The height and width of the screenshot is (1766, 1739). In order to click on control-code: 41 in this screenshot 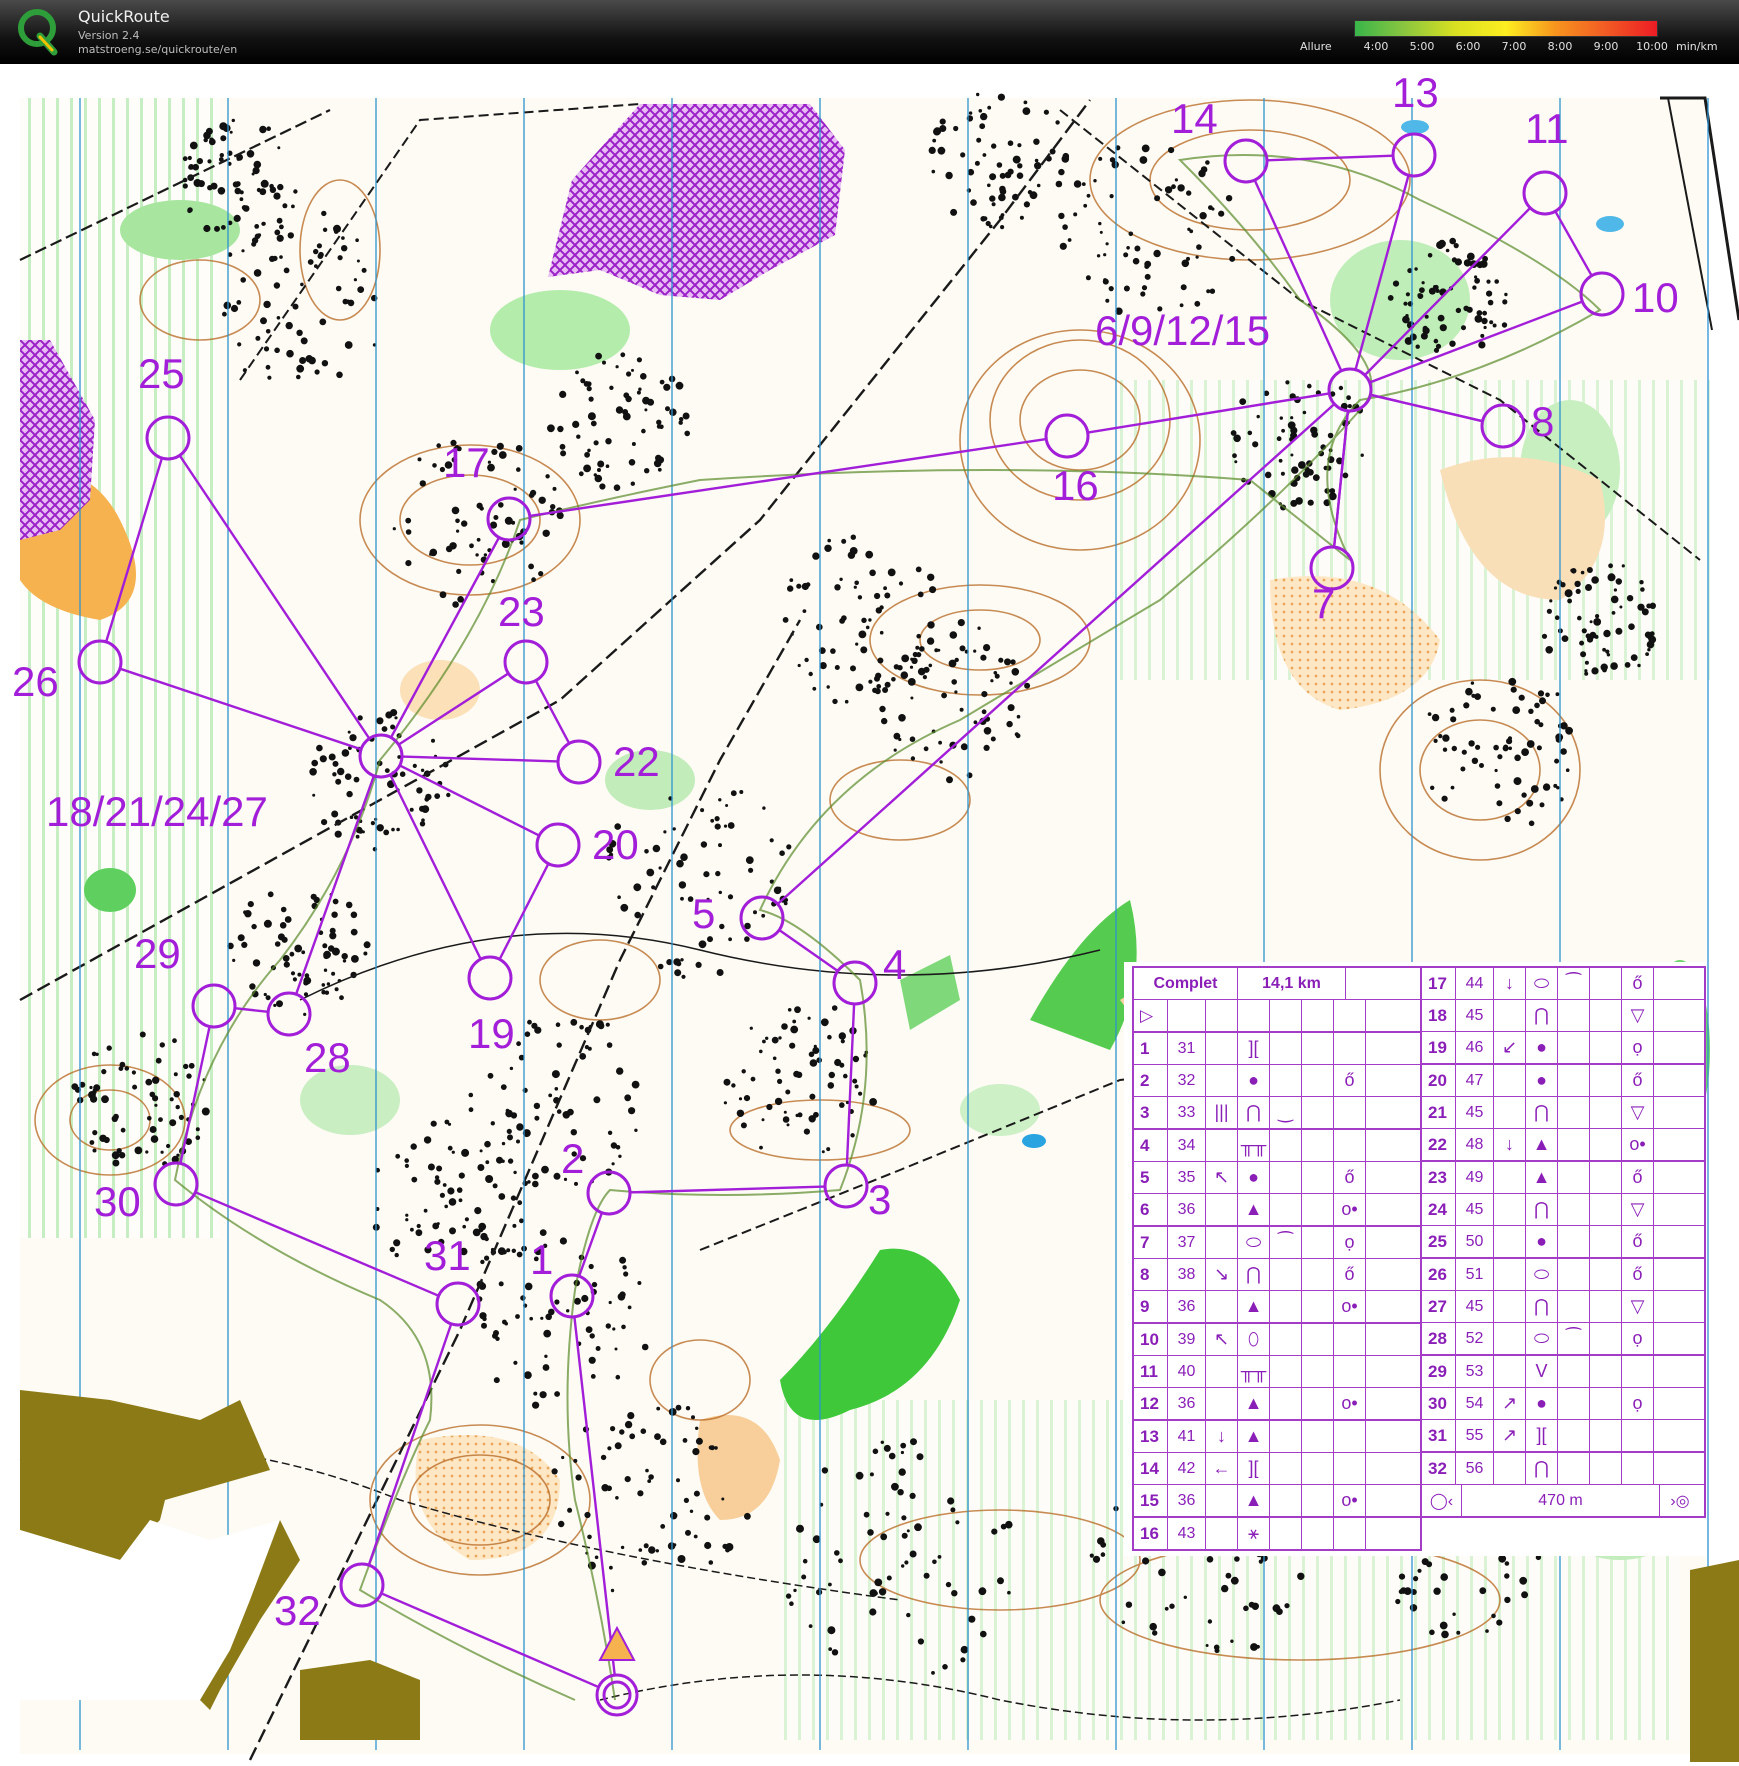, I will do `click(1187, 1436)`.